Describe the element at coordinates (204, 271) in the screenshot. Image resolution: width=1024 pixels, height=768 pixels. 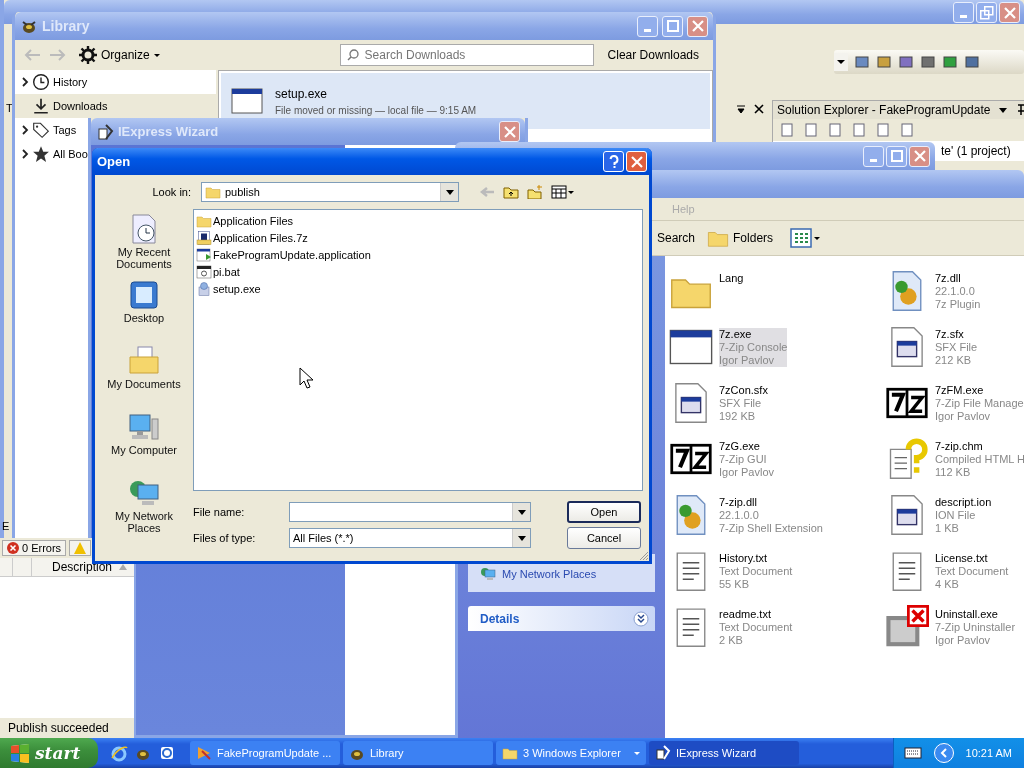
I see `batch-file-icon` at that location.